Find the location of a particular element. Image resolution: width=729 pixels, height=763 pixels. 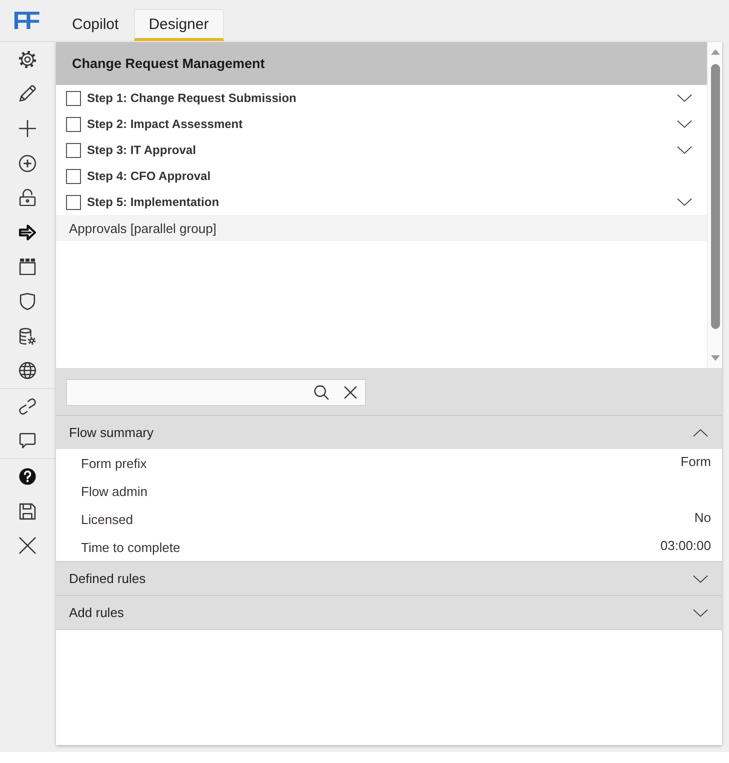

section-header: Add rules is located at coordinates (389, 612).